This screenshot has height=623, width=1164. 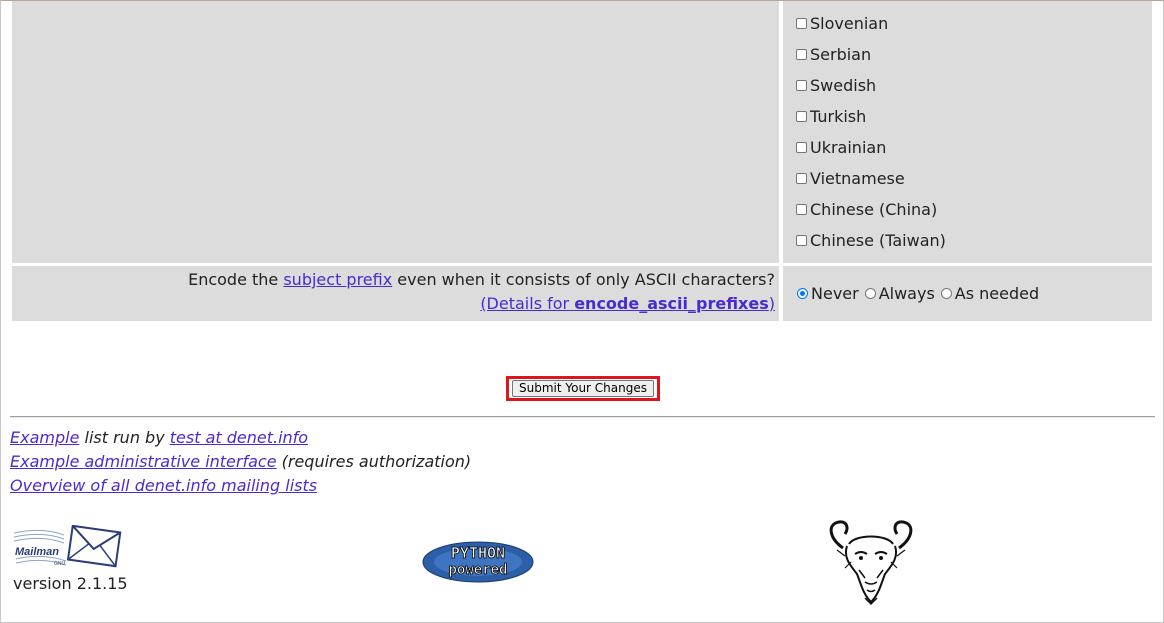 What do you see at coordinates (838, 116) in the screenshot?
I see `language-label: Turkish` at bounding box center [838, 116].